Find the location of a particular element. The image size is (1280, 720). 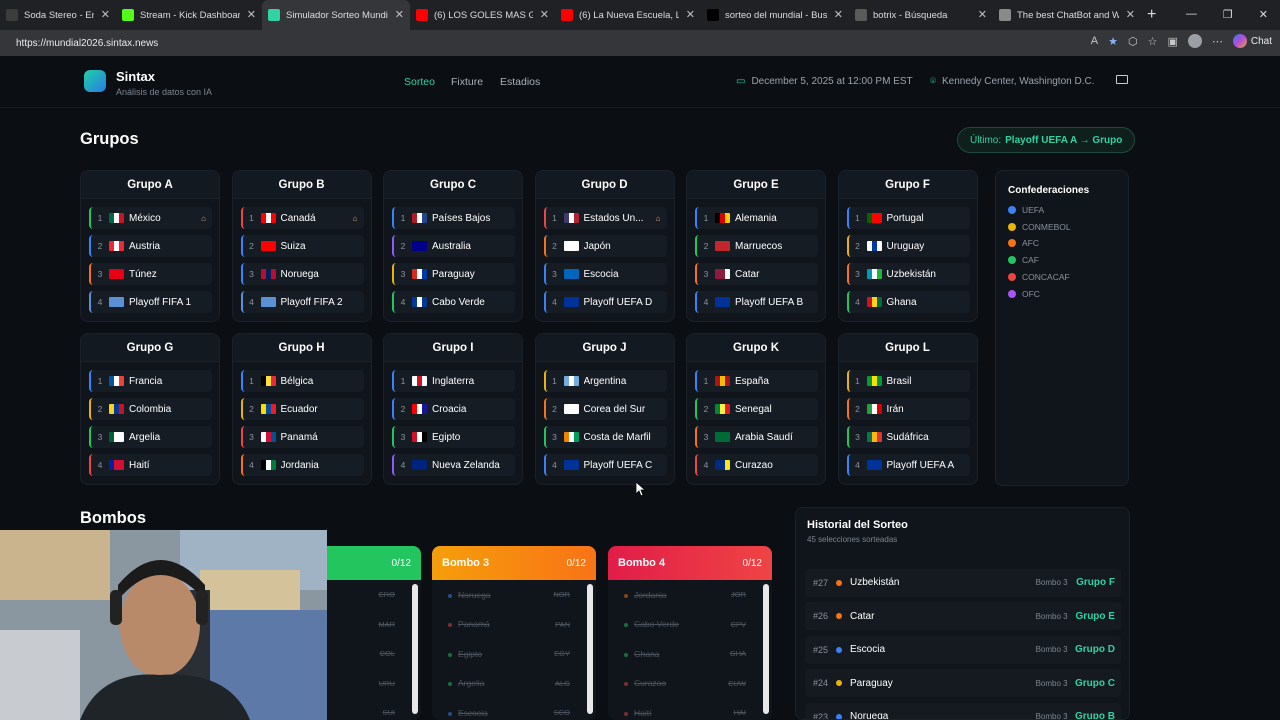

group-title: Grupo E is located at coordinates (756, 185).